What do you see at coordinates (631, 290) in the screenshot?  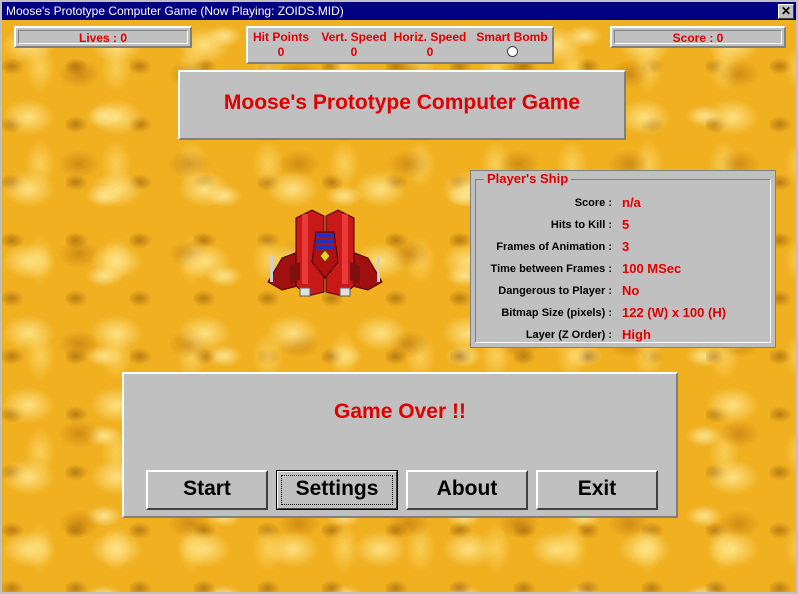 I see `ship-row-value: No` at bounding box center [631, 290].